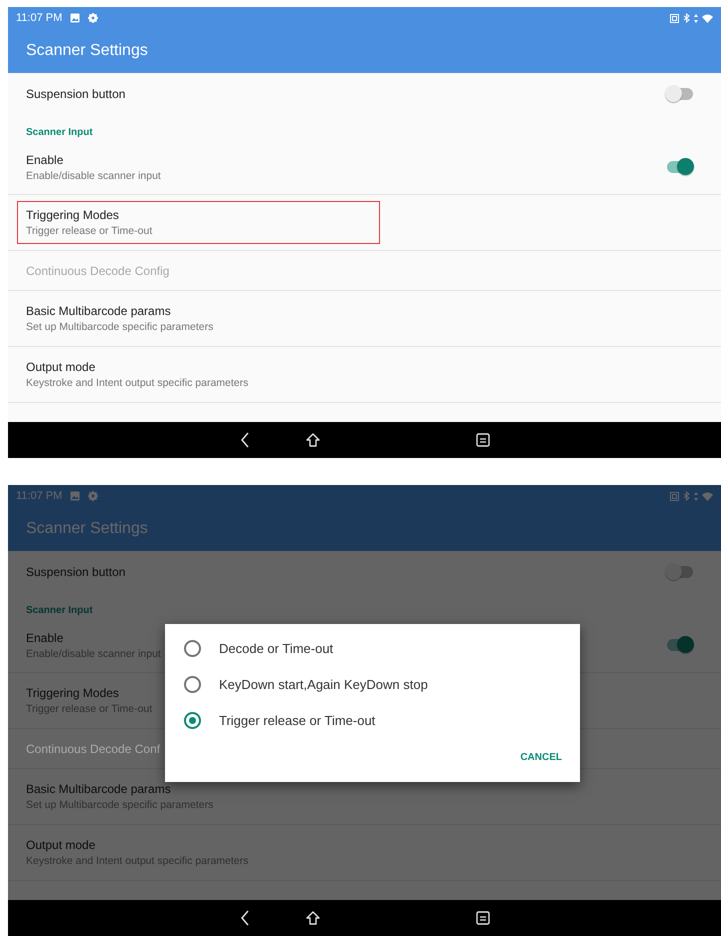 The width and height of the screenshot is (721, 936). What do you see at coordinates (73, 215) in the screenshot?
I see `setting-title: Triggering Modes` at bounding box center [73, 215].